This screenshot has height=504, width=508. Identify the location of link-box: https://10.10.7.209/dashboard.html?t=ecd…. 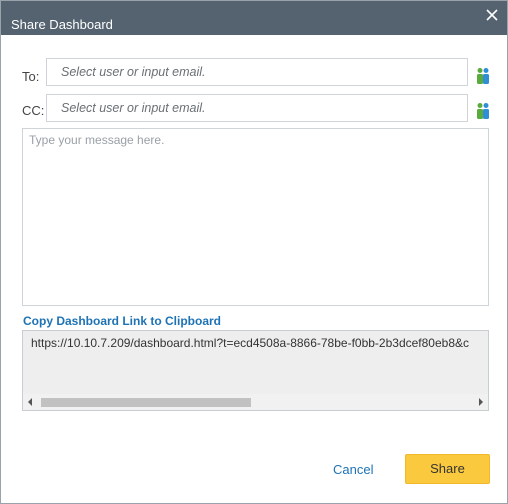
(255, 370).